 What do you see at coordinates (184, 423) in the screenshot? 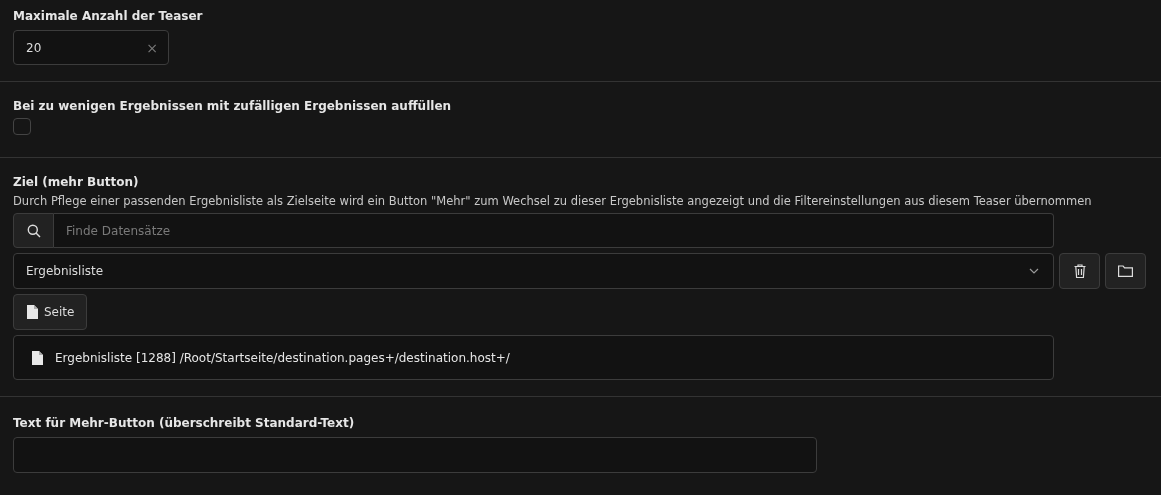
I see `field-label: Text für Mehr-Button (überschreibt Standard-Text)` at bounding box center [184, 423].